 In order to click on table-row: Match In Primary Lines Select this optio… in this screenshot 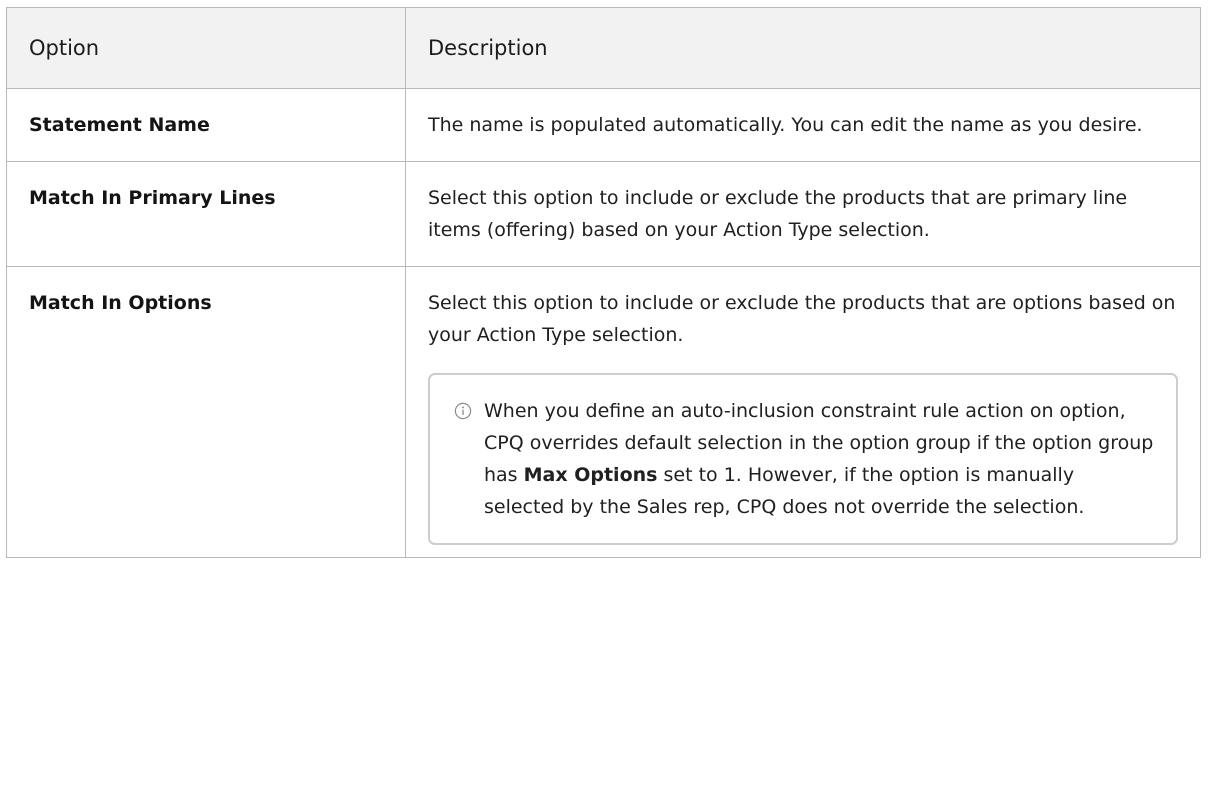, I will do `click(603, 214)`.